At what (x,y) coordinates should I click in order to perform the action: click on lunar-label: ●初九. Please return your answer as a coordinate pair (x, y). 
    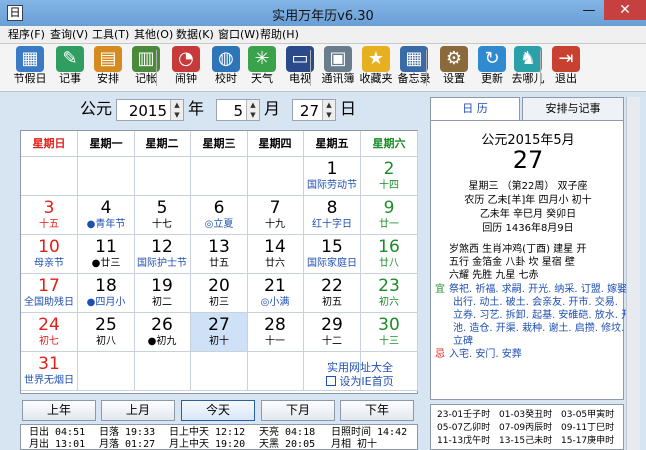
    Looking at the image, I should click on (162, 341).